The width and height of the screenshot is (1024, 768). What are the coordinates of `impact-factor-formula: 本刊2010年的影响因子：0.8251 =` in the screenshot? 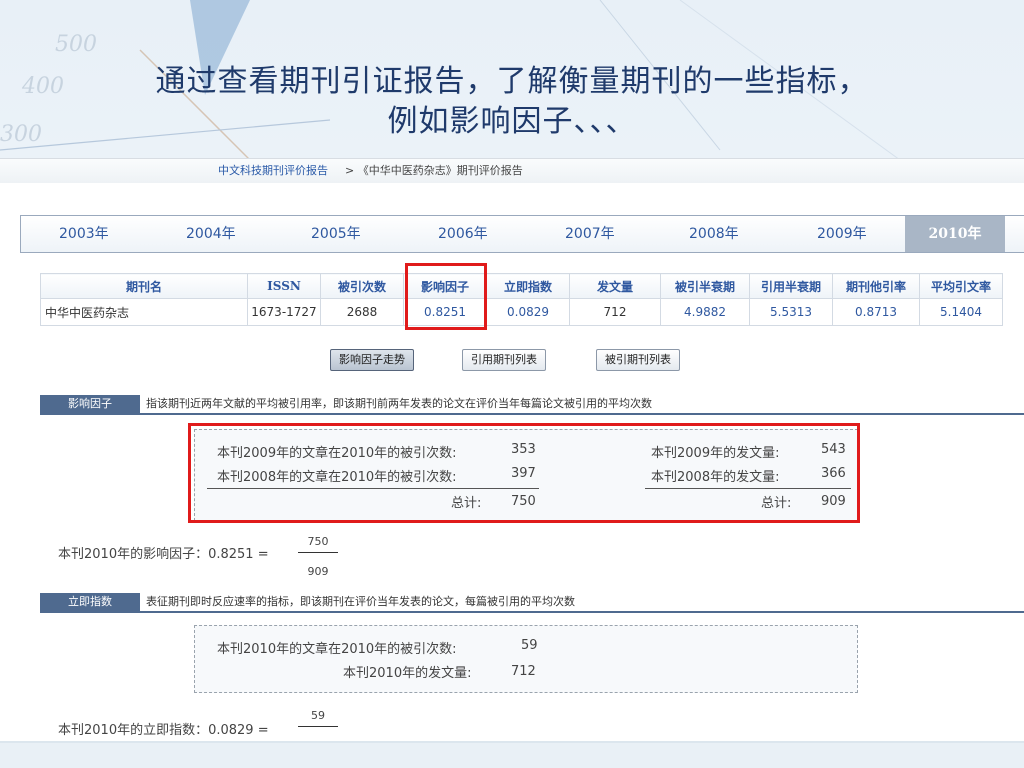 It's located at (163, 554).